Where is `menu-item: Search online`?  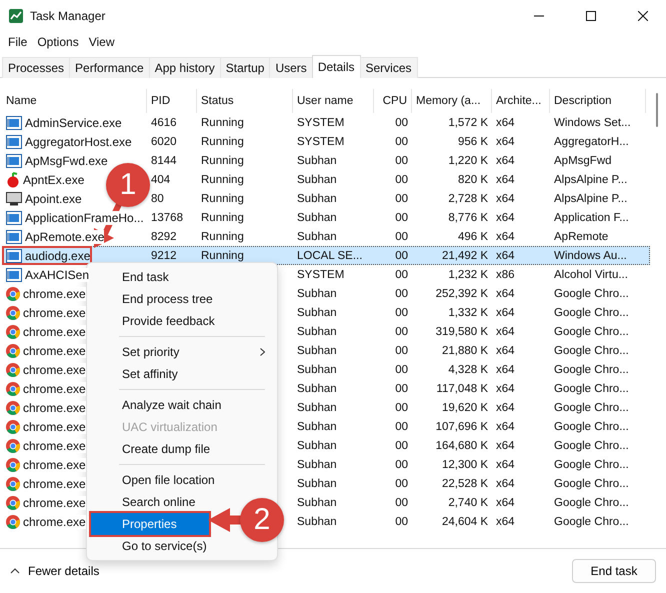
menu-item: Search online is located at coordinates (150, 502).